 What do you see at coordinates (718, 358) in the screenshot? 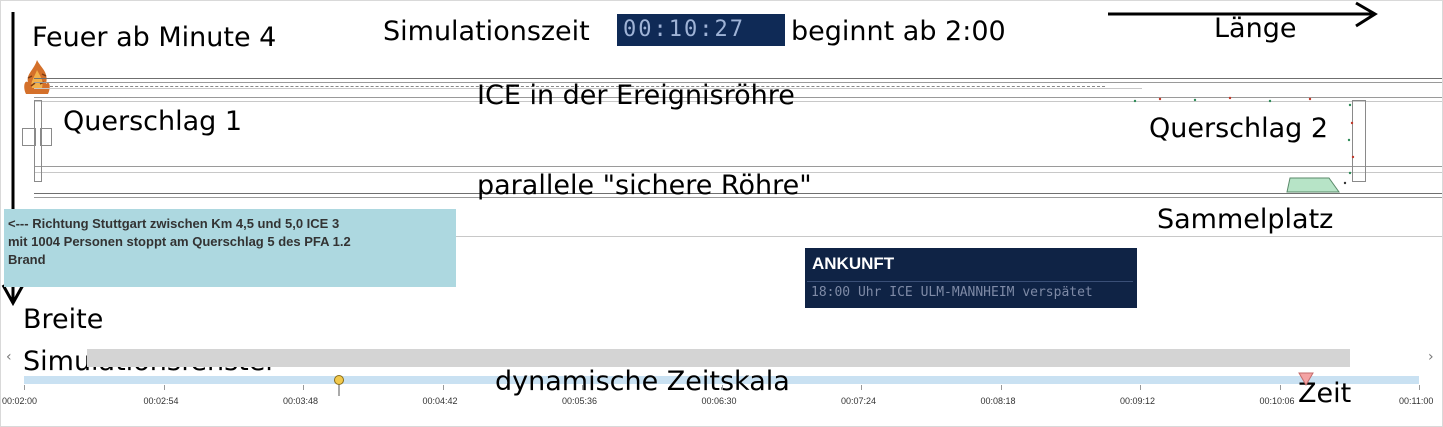
I see `scrollbar-thumb` at bounding box center [718, 358].